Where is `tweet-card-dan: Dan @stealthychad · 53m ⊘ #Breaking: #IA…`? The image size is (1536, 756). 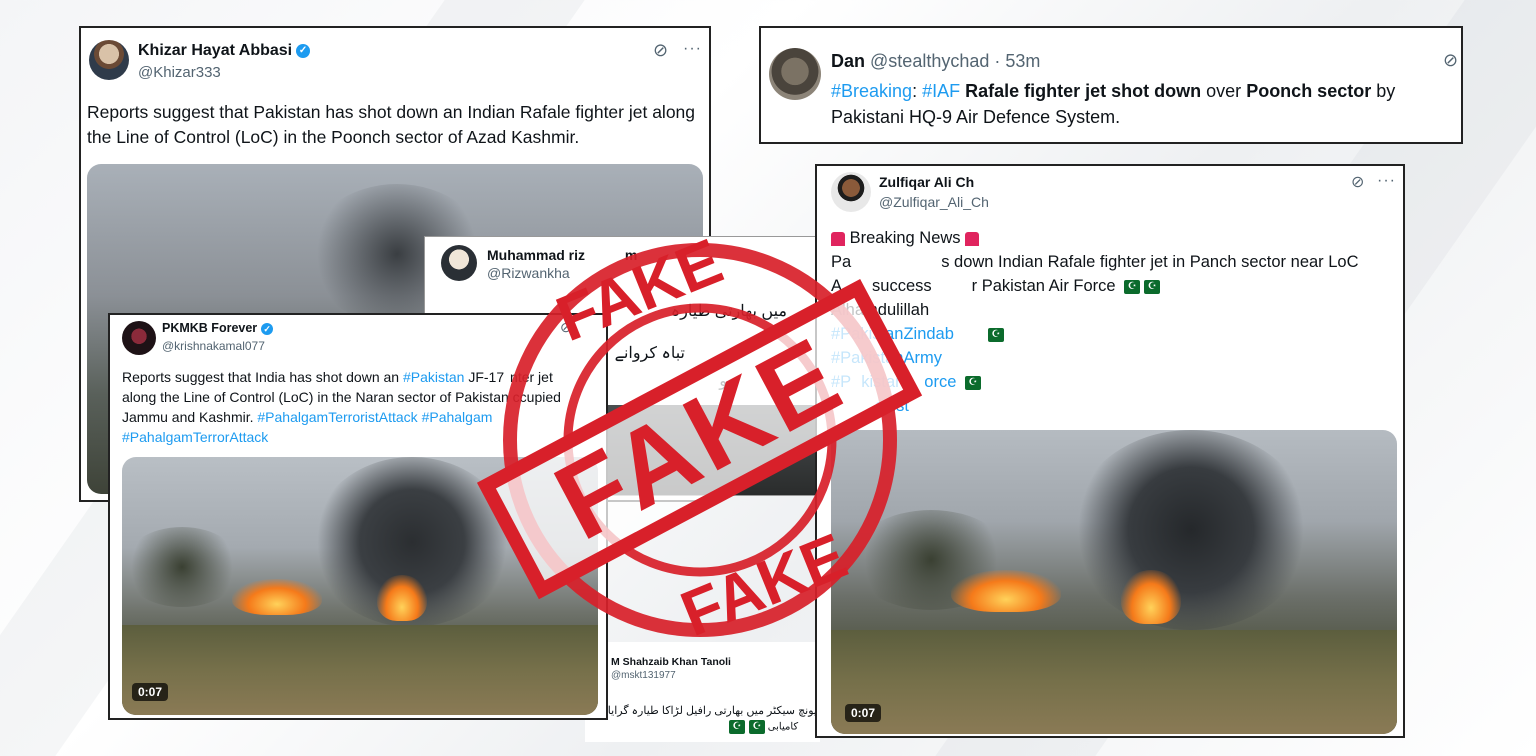 tweet-card-dan: Dan @stealthychad · 53m ⊘ #Breaking: #IA… is located at coordinates (1111, 85).